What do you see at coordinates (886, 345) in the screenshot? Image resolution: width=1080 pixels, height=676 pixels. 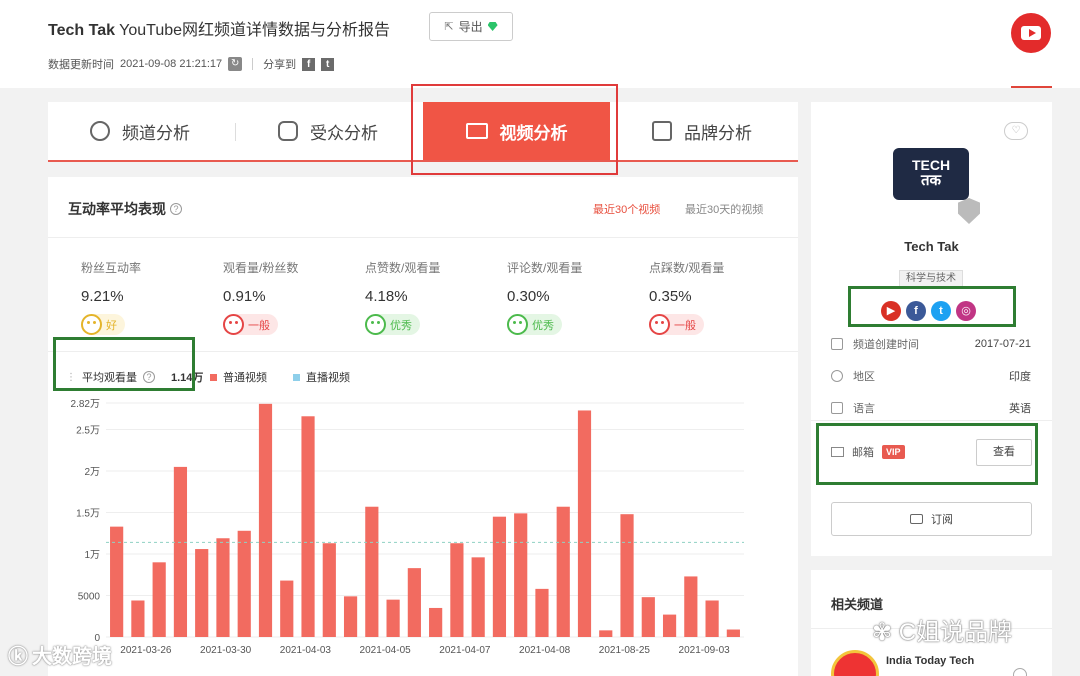 I see `info-label: 频道创建时间` at bounding box center [886, 345].